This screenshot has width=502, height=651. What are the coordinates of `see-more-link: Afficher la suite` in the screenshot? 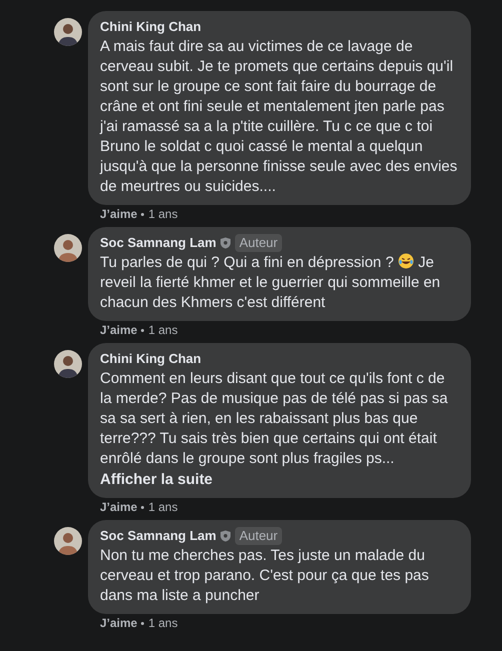 It's located at (156, 479).